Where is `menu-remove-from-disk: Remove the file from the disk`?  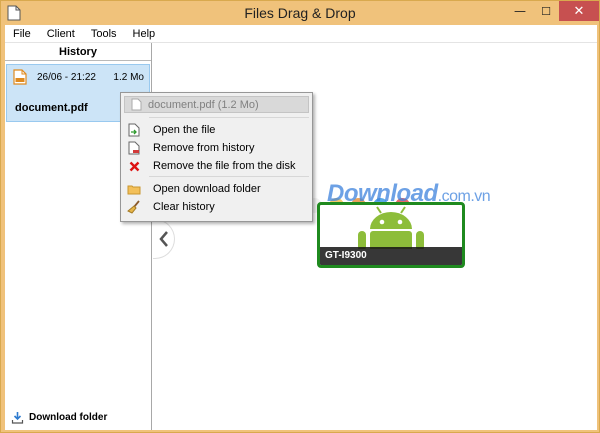
menu-remove-from-disk: Remove the file from the disk is located at coordinates (216, 166).